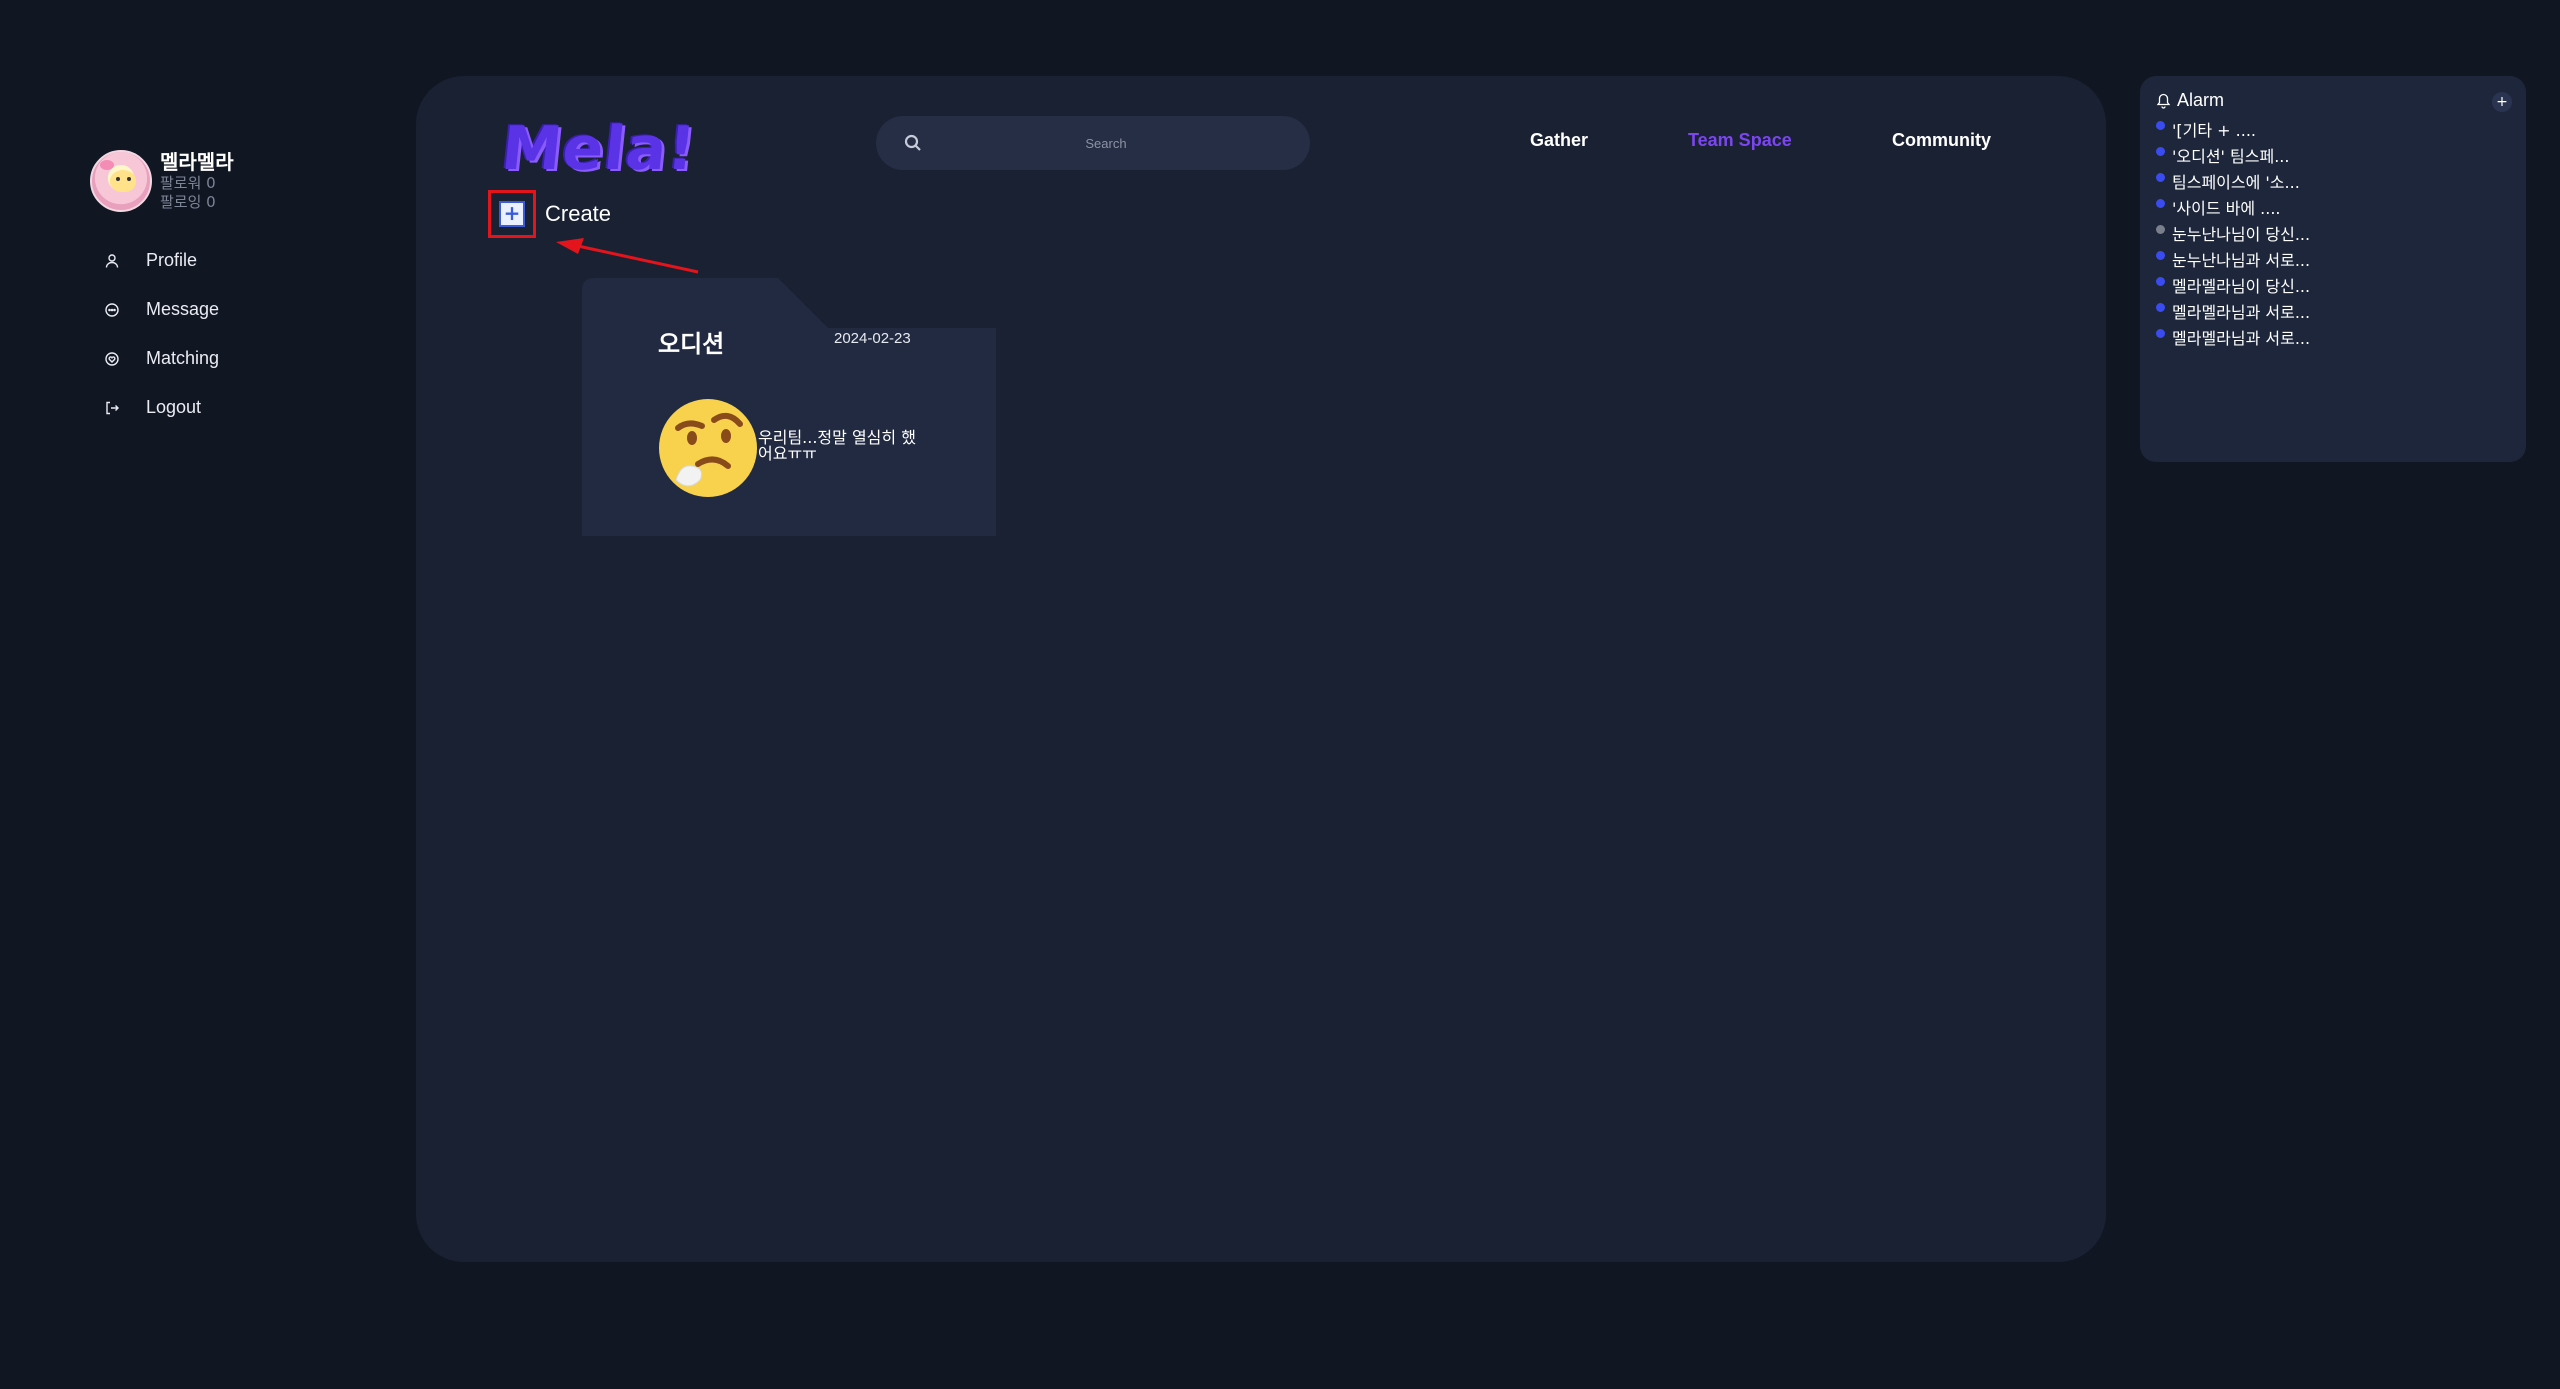  I want to click on folder-date: 2024-02-23, so click(872, 338).